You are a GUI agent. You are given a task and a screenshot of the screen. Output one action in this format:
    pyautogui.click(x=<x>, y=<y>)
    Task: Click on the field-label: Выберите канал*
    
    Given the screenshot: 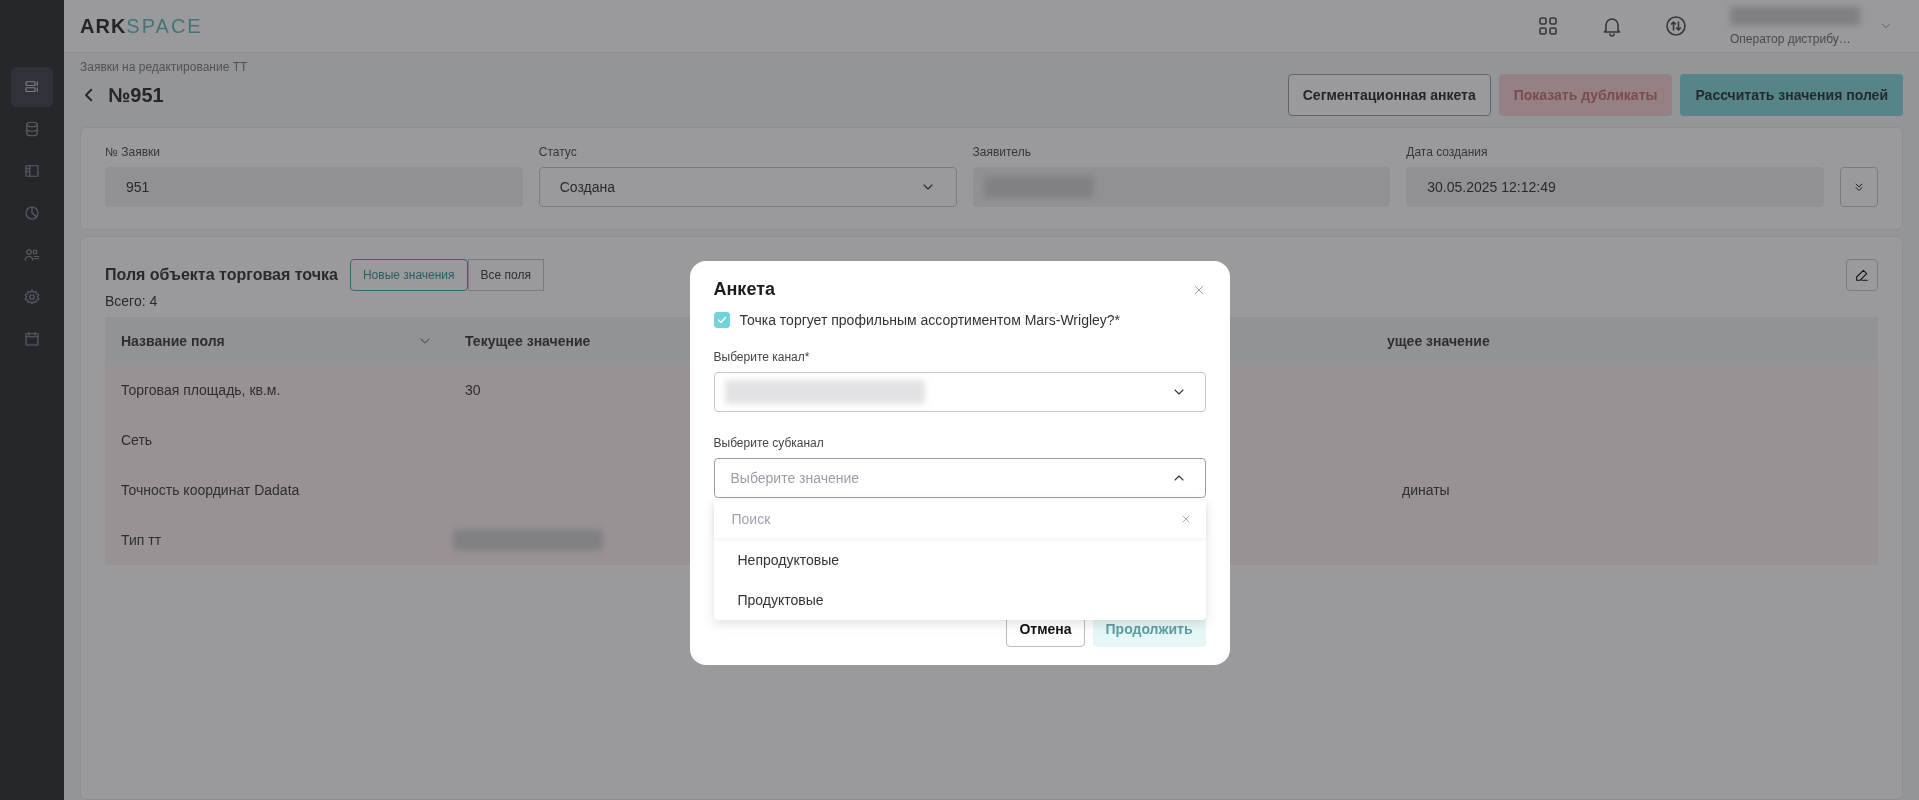 What is the action you would take?
    pyautogui.click(x=762, y=357)
    